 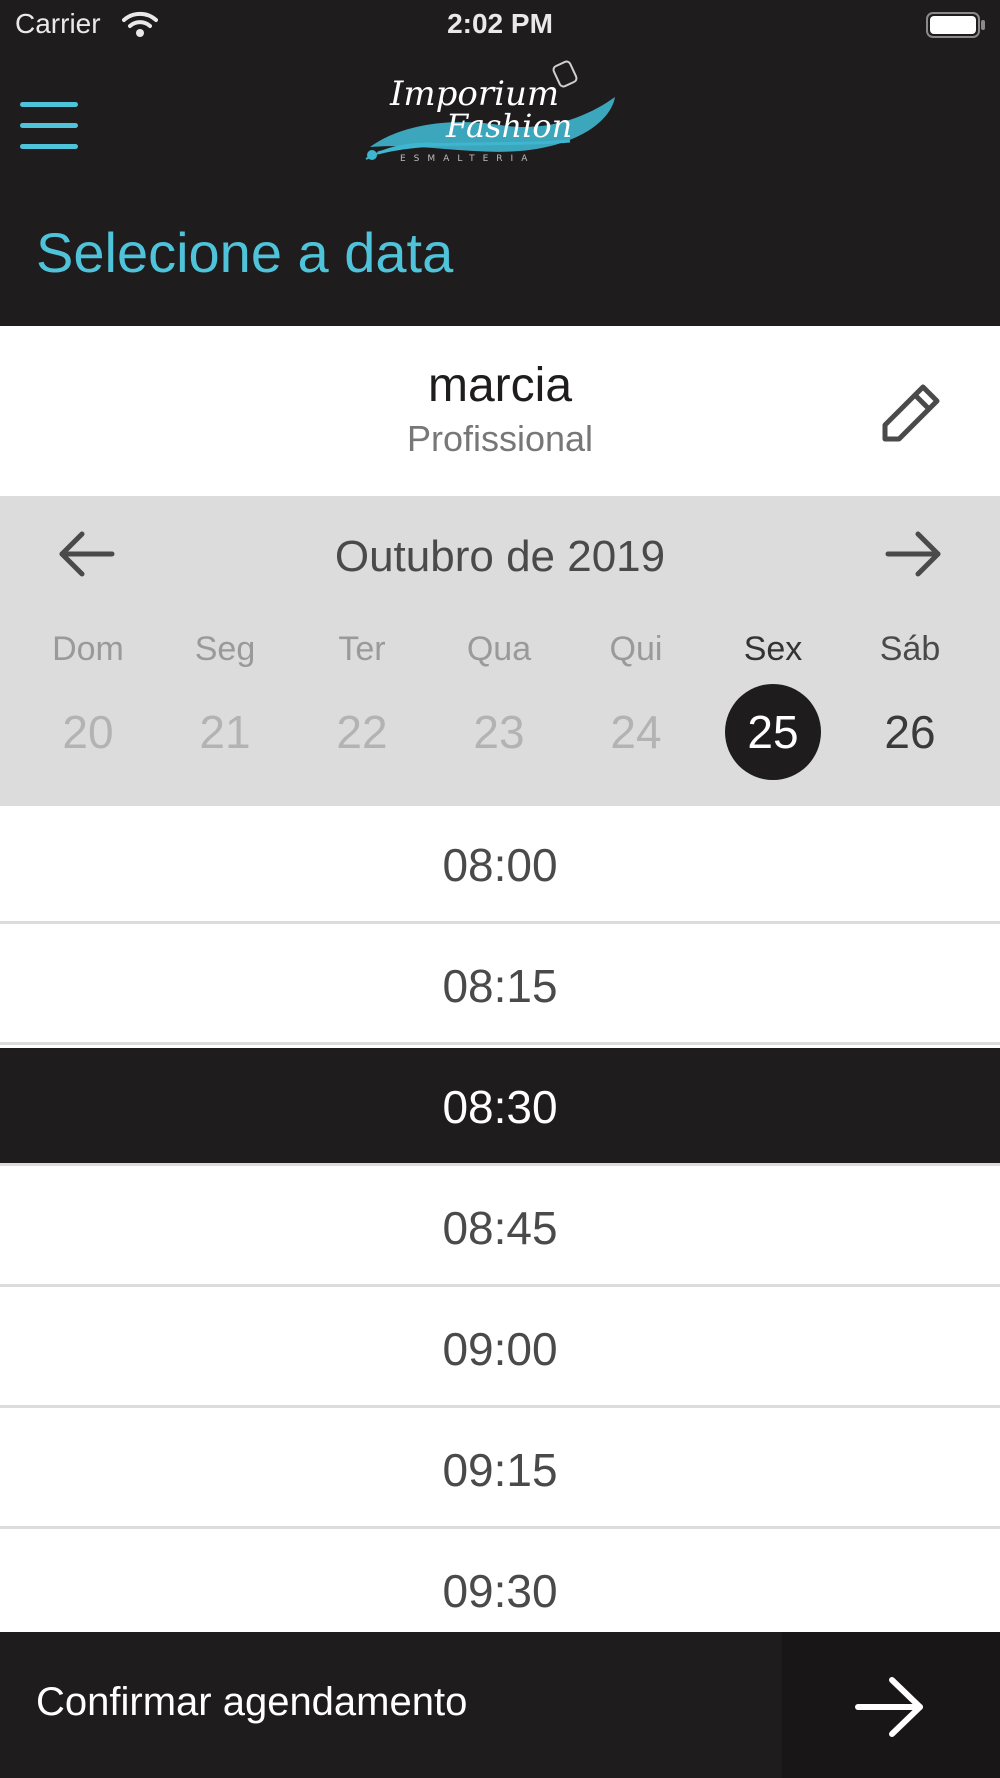 What do you see at coordinates (910, 414) in the screenshot?
I see `pencil-icon` at bounding box center [910, 414].